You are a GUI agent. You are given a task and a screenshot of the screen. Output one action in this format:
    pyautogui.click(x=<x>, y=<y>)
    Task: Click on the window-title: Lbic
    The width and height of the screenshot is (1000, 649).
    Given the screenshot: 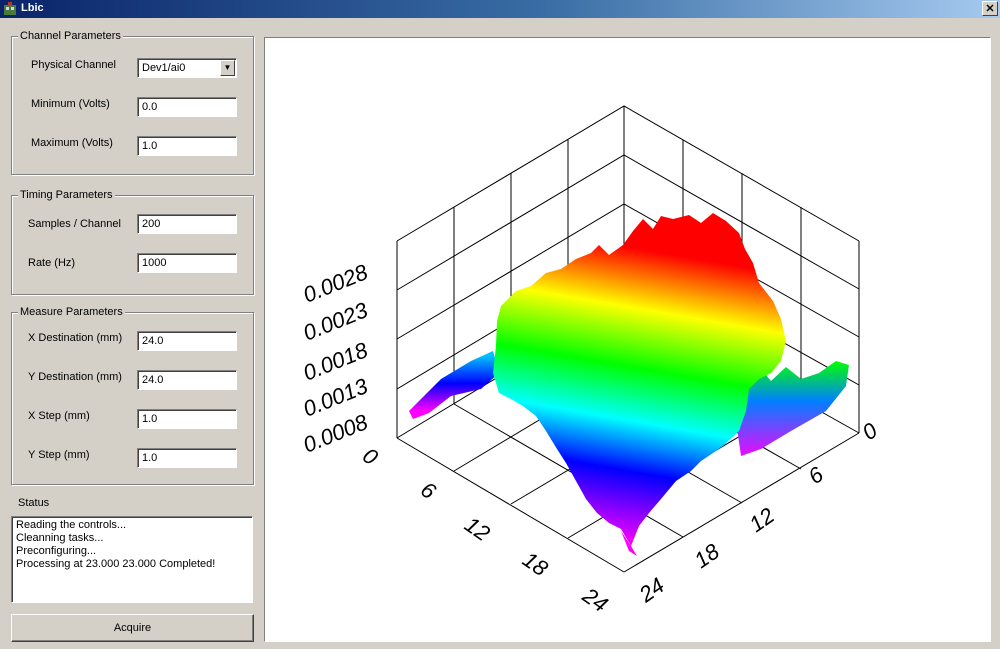 What is the action you would take?
    pyautogui.click(x=32, y=8)
    